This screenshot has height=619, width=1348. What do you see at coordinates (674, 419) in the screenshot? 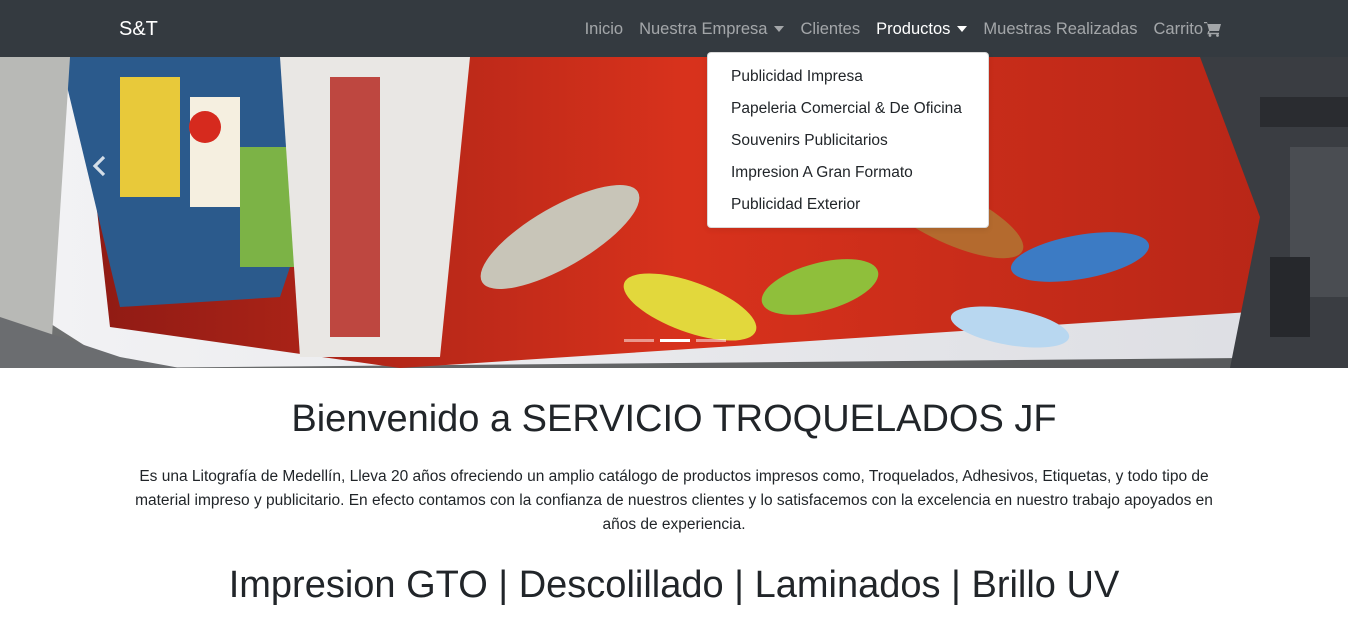
I see `welcome-title: Bienvenido a SERVICIO TROQUELADOS JF` at bounding box center [674, 419].